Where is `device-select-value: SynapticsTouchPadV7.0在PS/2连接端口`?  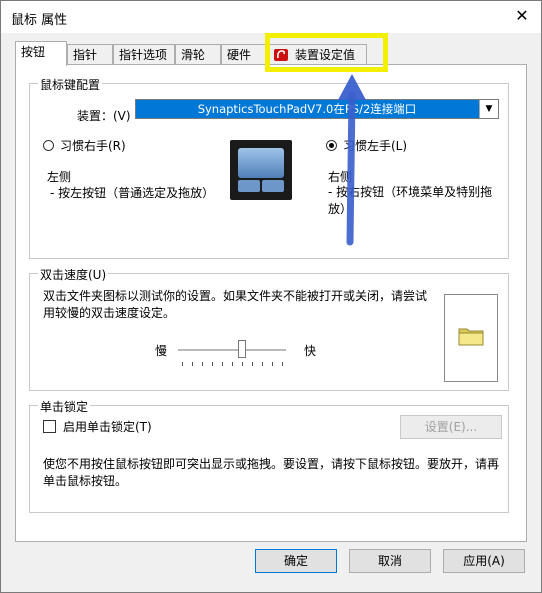 device-select-value: SynapticsTouchPadV7.0在PS/2连接端口 is located at coordinates (307, 109).